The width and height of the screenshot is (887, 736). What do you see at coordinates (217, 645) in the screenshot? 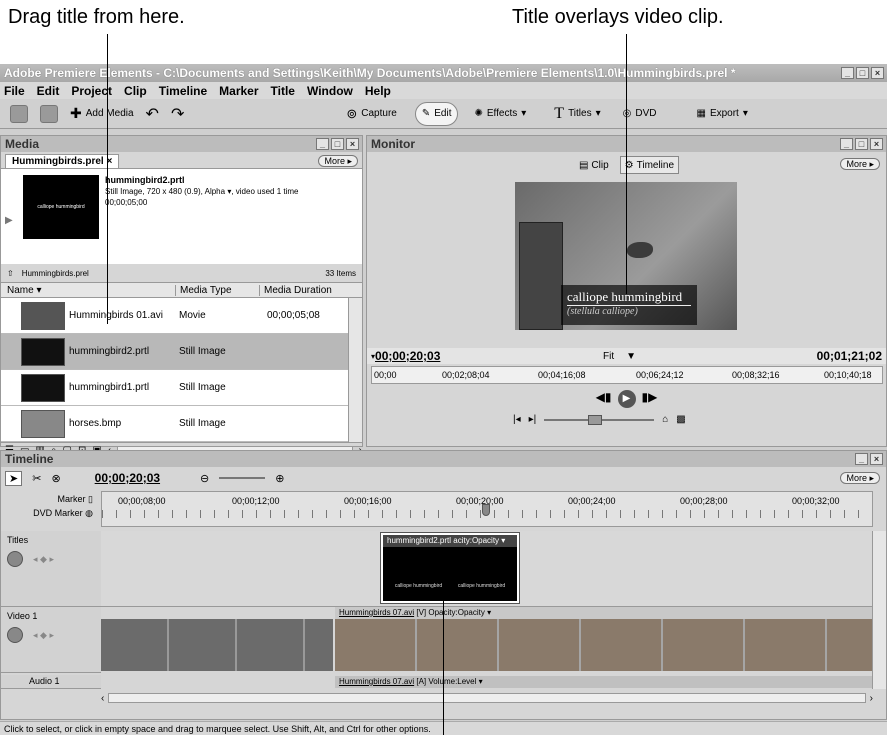
I see `video-clip-a` at bounding box center [217, 645].